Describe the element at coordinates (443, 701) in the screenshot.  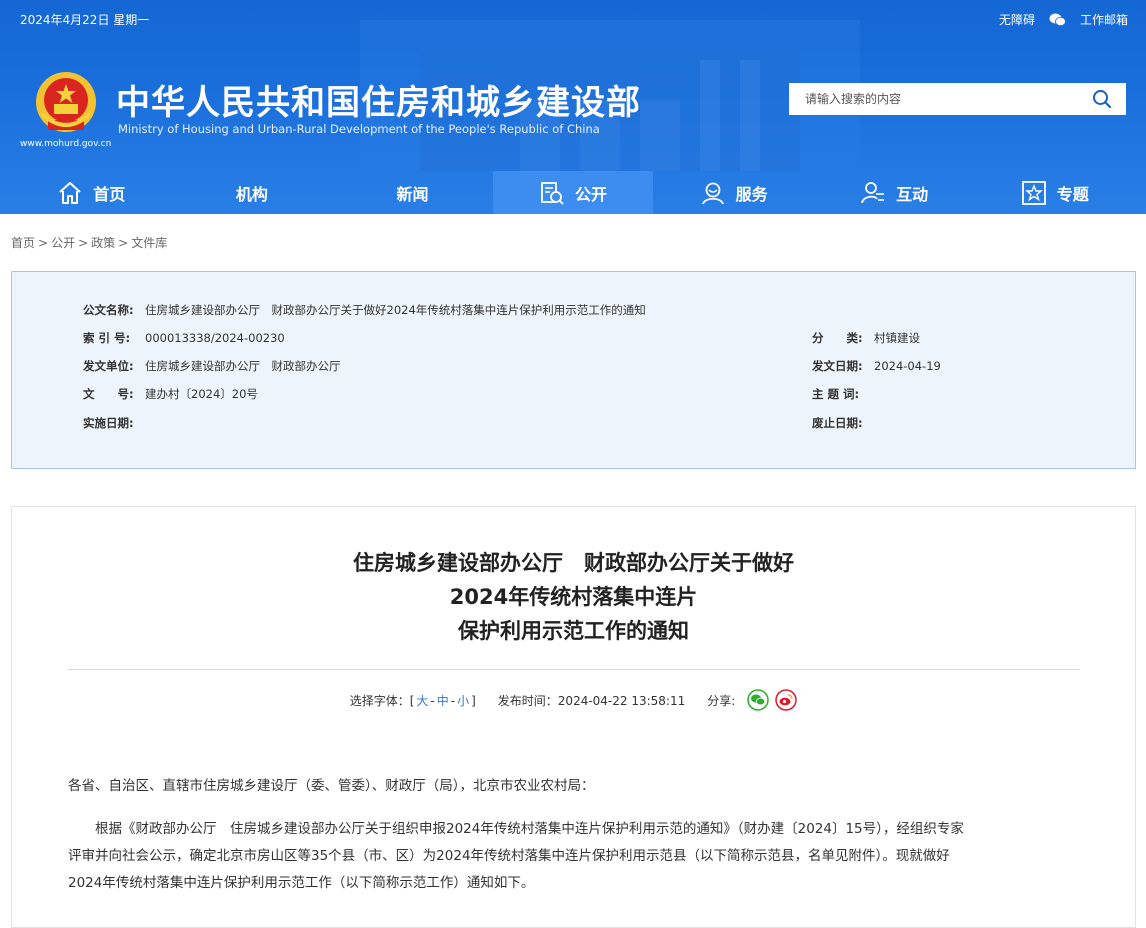
I see `font-medium-link: 中` at that location.